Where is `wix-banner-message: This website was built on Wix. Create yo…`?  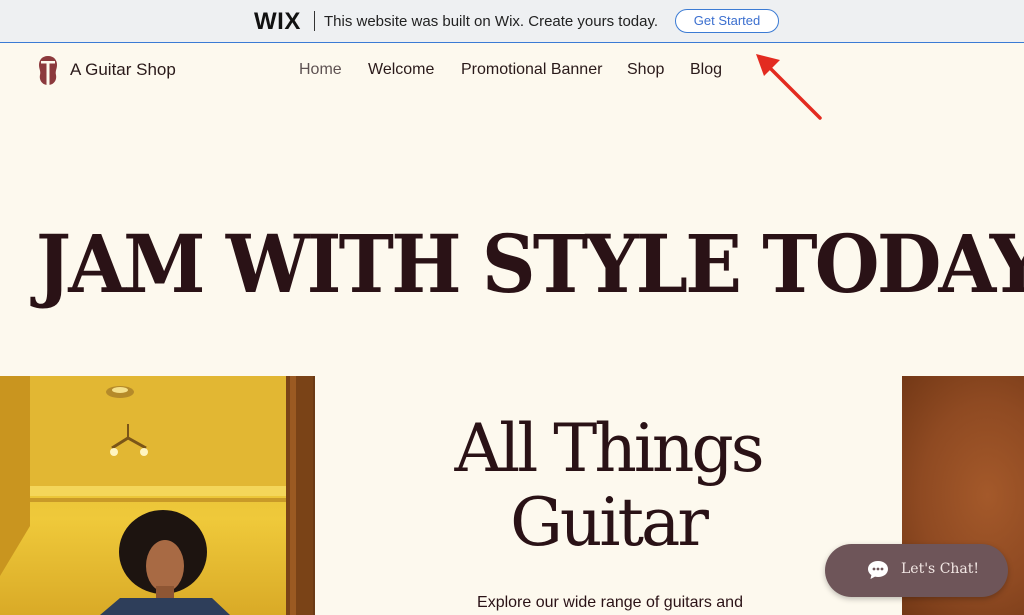
wix-banner-message: This website was built on Wix. Create yo… is located at coordinates (491, 21).